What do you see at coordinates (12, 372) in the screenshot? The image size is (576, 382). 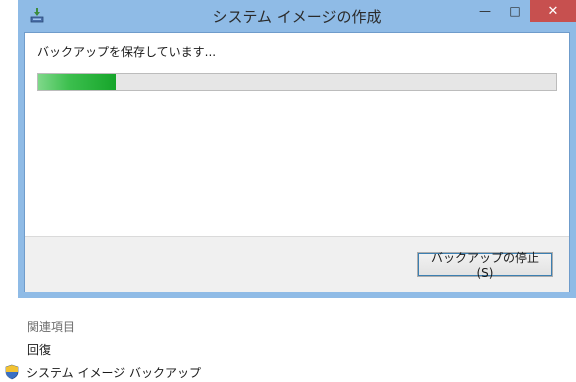 I see `uac-shield-icon` at bounding box center [12, 372].